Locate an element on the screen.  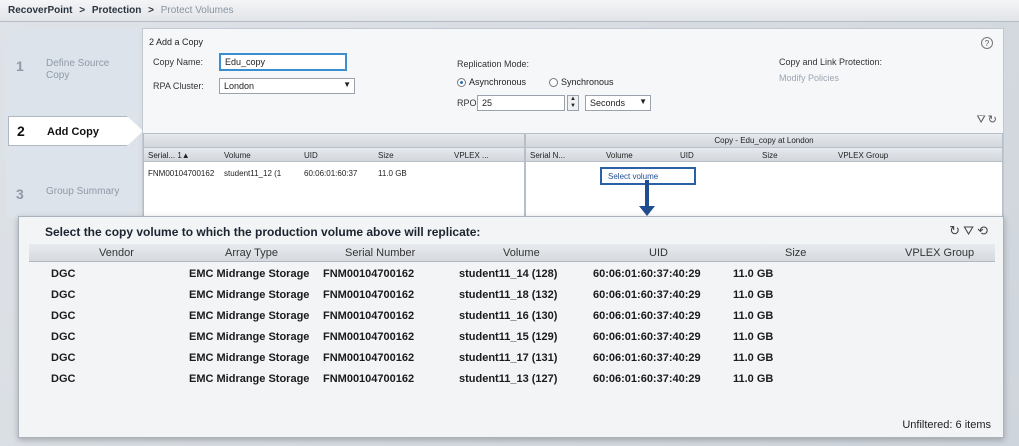
copy-table-caption-bar: Copy - Edu_copy at London is located at coordinates (764, 141).